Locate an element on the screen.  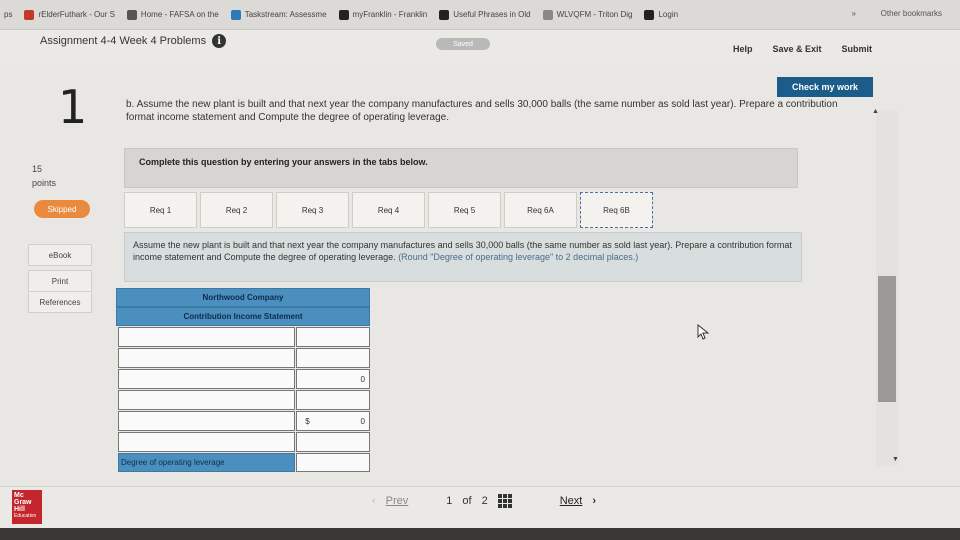
mcgraw-hill-logo: Mc Graw Hill Education is located at coordinates (27, 507).